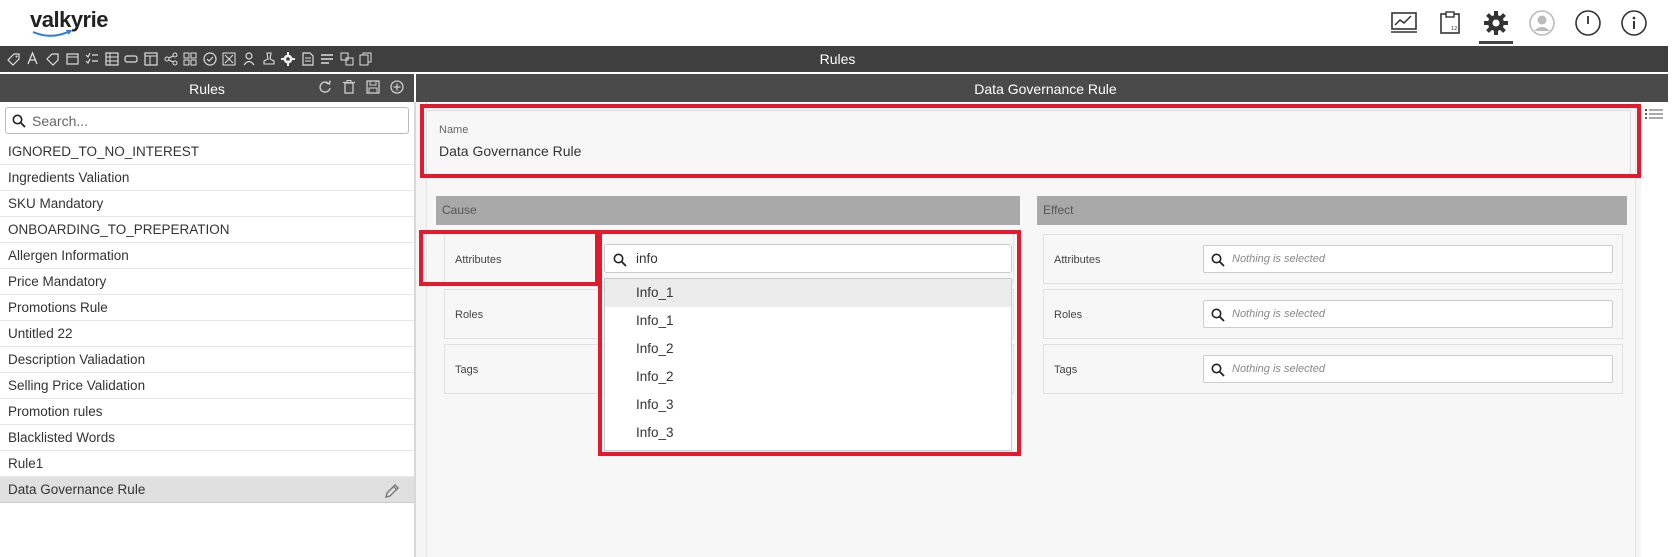  I want to click on rule-list-item-label: SKU Mandatory, so click(56, 203).